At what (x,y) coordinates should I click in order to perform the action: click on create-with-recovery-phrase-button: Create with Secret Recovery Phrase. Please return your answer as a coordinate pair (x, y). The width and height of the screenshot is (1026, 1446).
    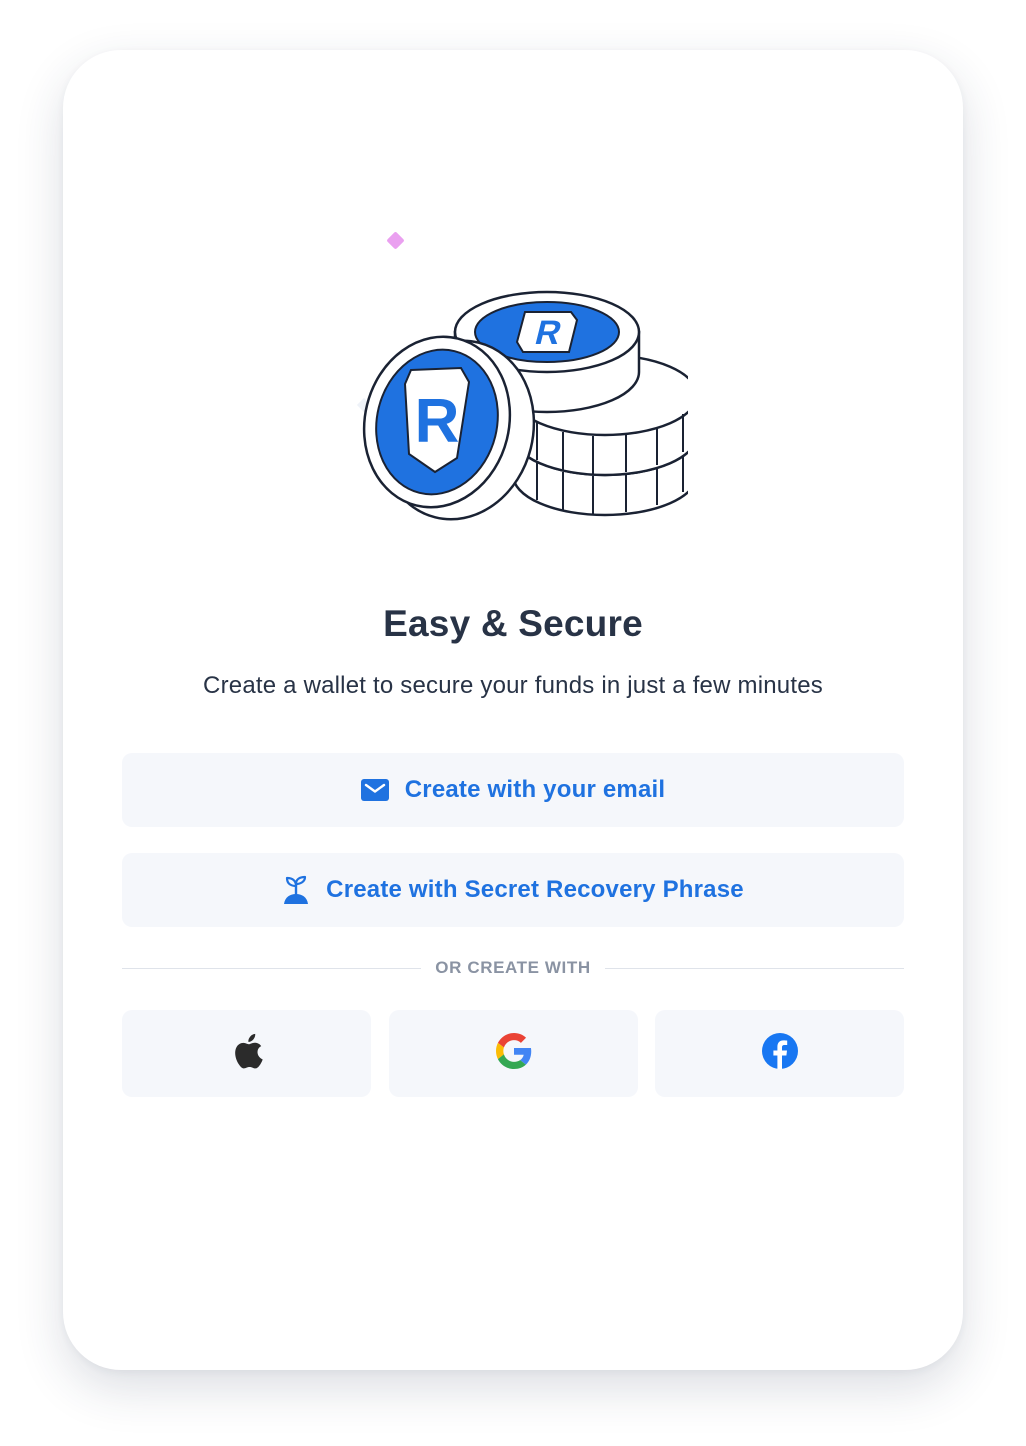
    Looking at the image, I should click on (513, 890).